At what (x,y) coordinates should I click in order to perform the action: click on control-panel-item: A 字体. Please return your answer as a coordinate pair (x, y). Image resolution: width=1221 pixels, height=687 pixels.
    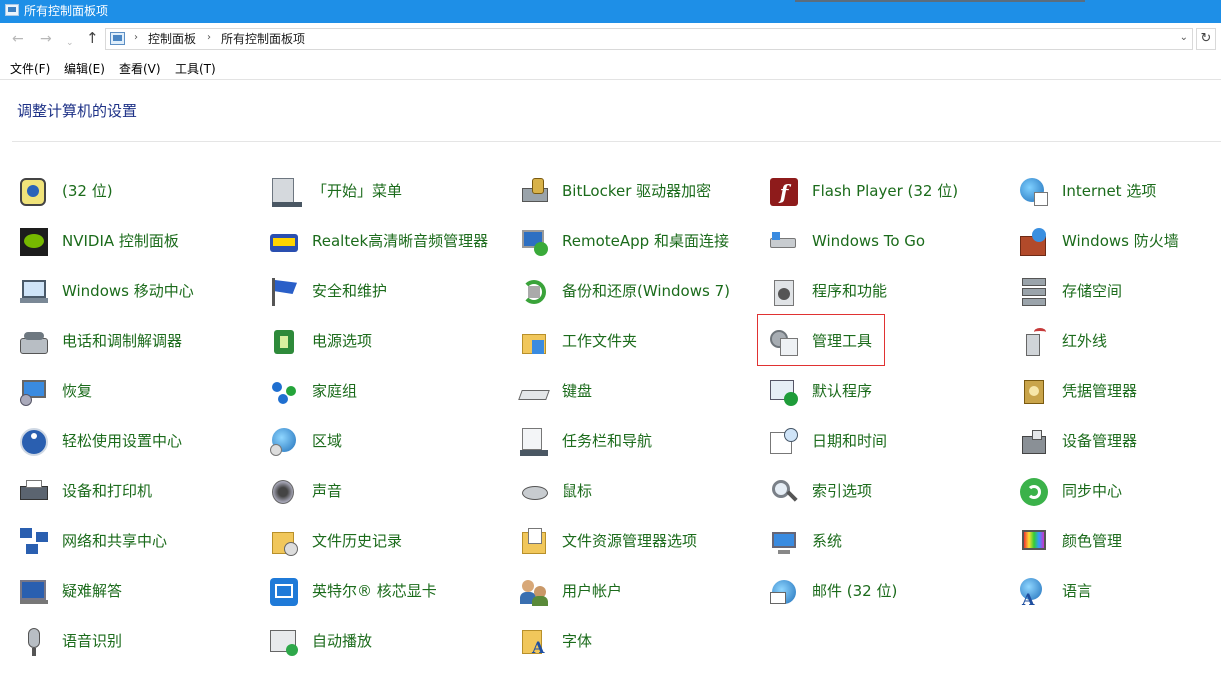
    Looking at the image, I should click on (620, 641).